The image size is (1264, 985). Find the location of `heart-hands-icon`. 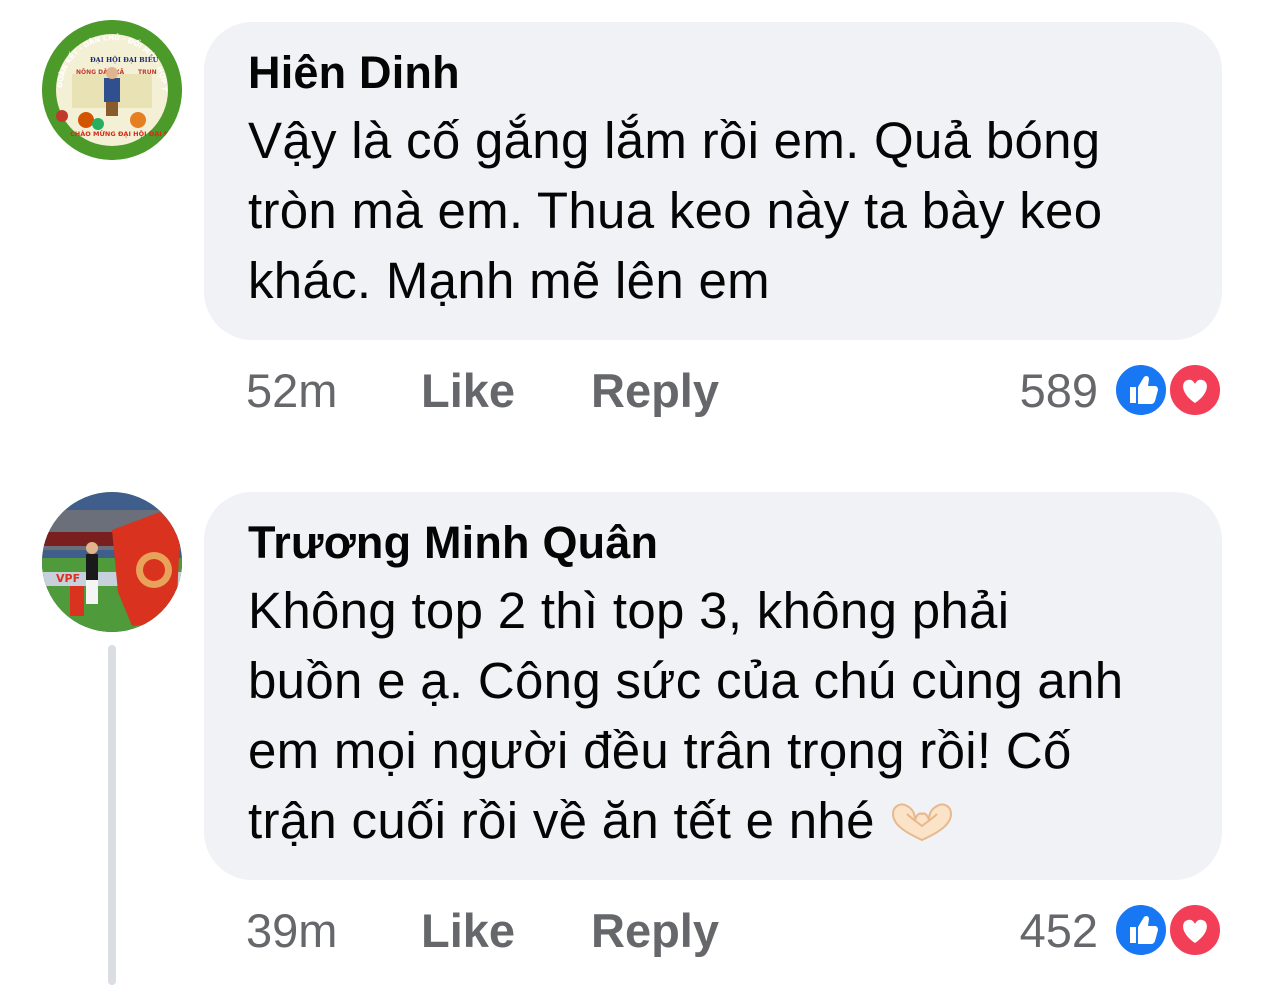

heart-hands-icon is located at coordinates (922, 820).